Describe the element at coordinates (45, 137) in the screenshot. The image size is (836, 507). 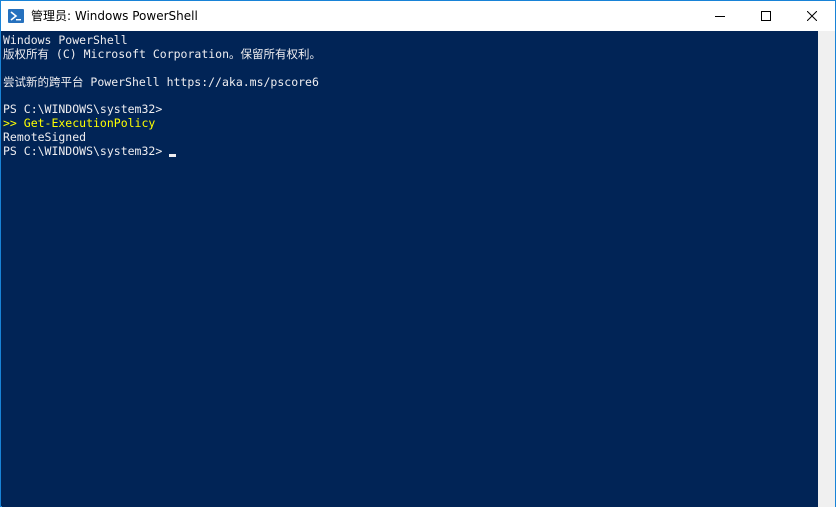
I see `console-output-line: RemoteSigned` at that location.